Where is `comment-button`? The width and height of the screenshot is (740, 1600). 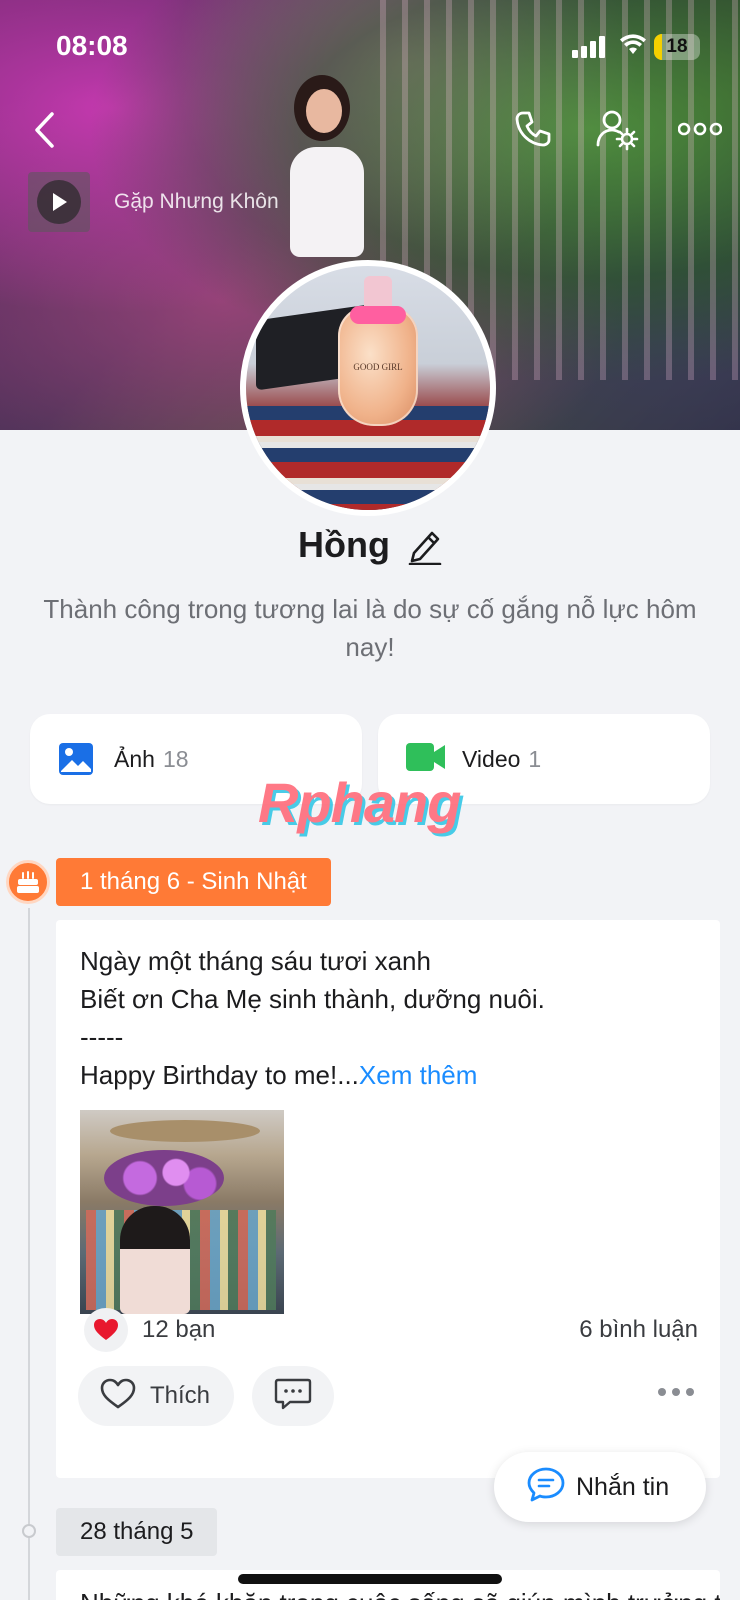 comment-button is located at coordinates (293, 1396).